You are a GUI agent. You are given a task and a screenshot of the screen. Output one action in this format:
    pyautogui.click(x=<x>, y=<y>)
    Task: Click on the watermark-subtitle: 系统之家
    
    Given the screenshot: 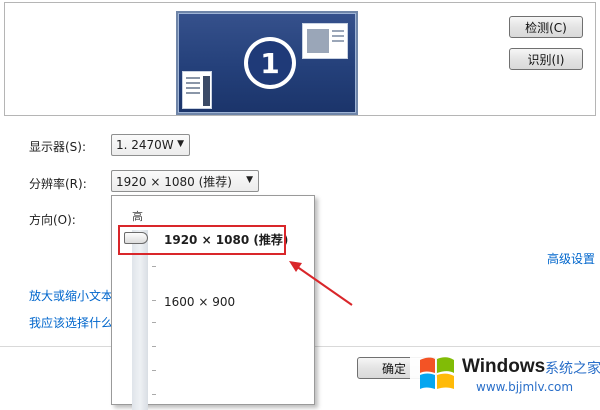 What is the action you would take?
    pyautogui.click(x=572, y=369)
    